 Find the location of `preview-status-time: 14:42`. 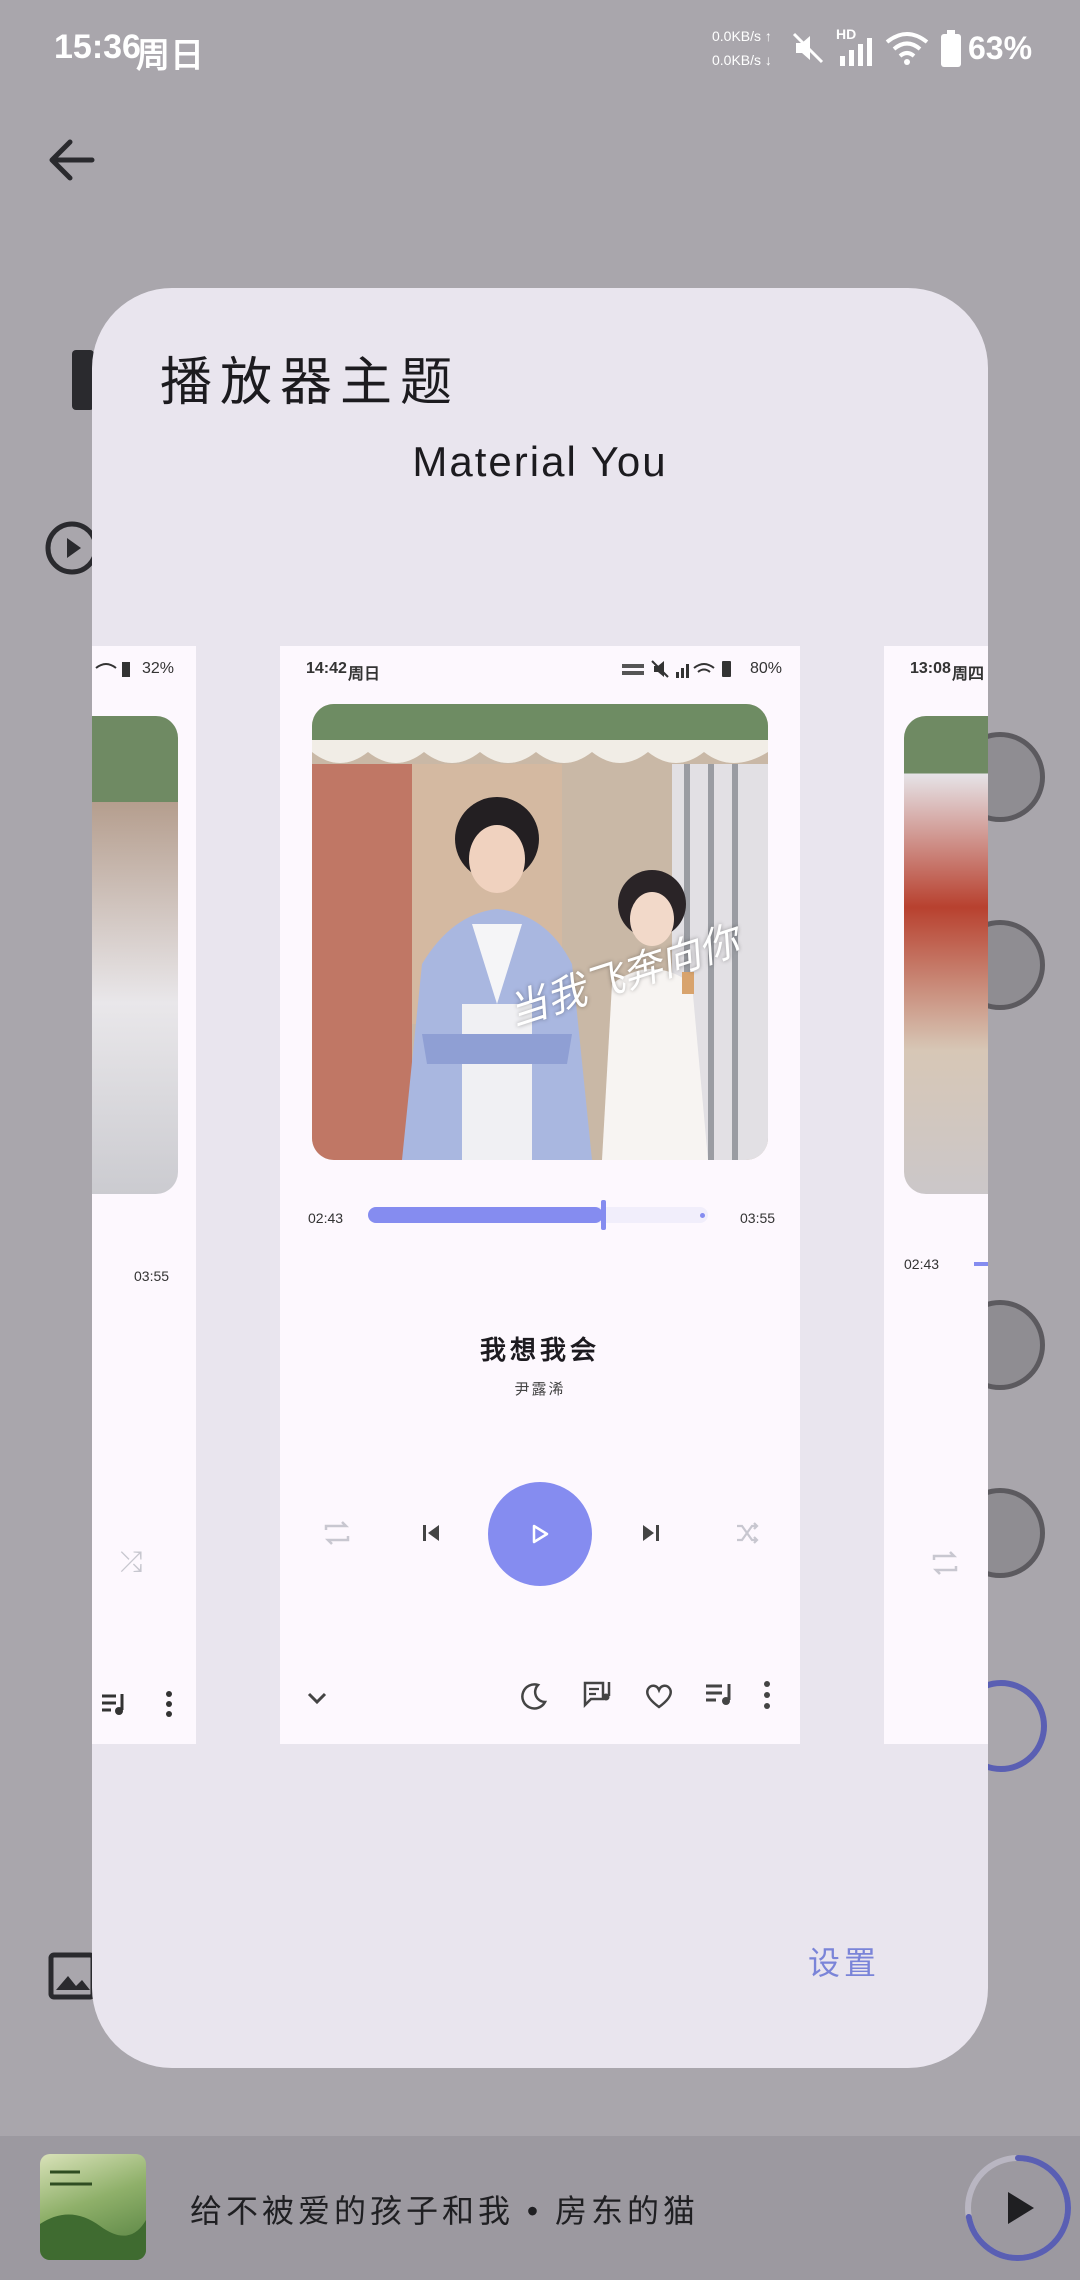

preview-status-time: 14:42 is located at coordinates (326, 668).